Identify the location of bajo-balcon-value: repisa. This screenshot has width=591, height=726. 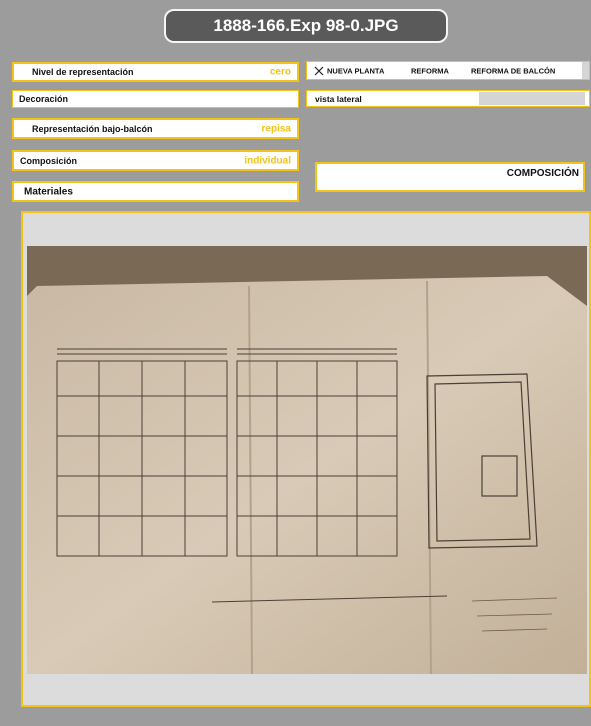
(276, 128).